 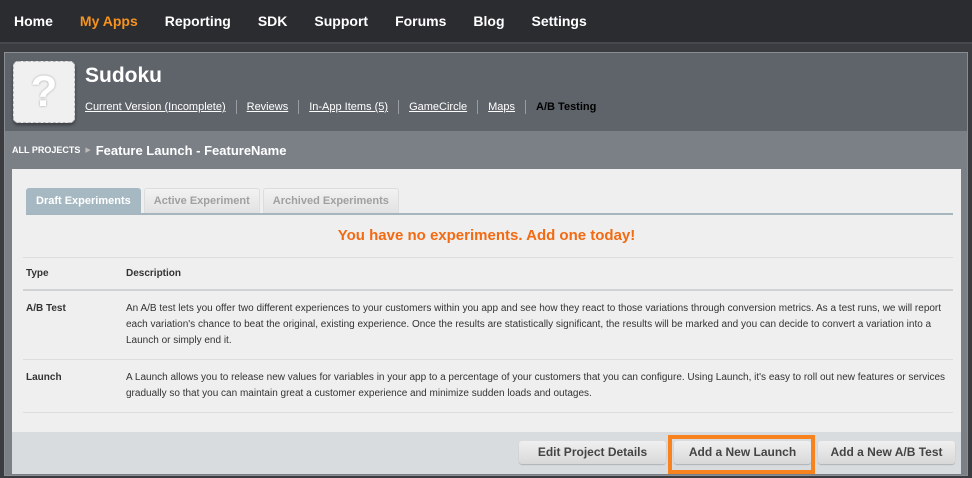 What do you see at coordinates (420, 21) in the screenshot?
I see `nav-forums: Forums` at bounding box center [420, 21].